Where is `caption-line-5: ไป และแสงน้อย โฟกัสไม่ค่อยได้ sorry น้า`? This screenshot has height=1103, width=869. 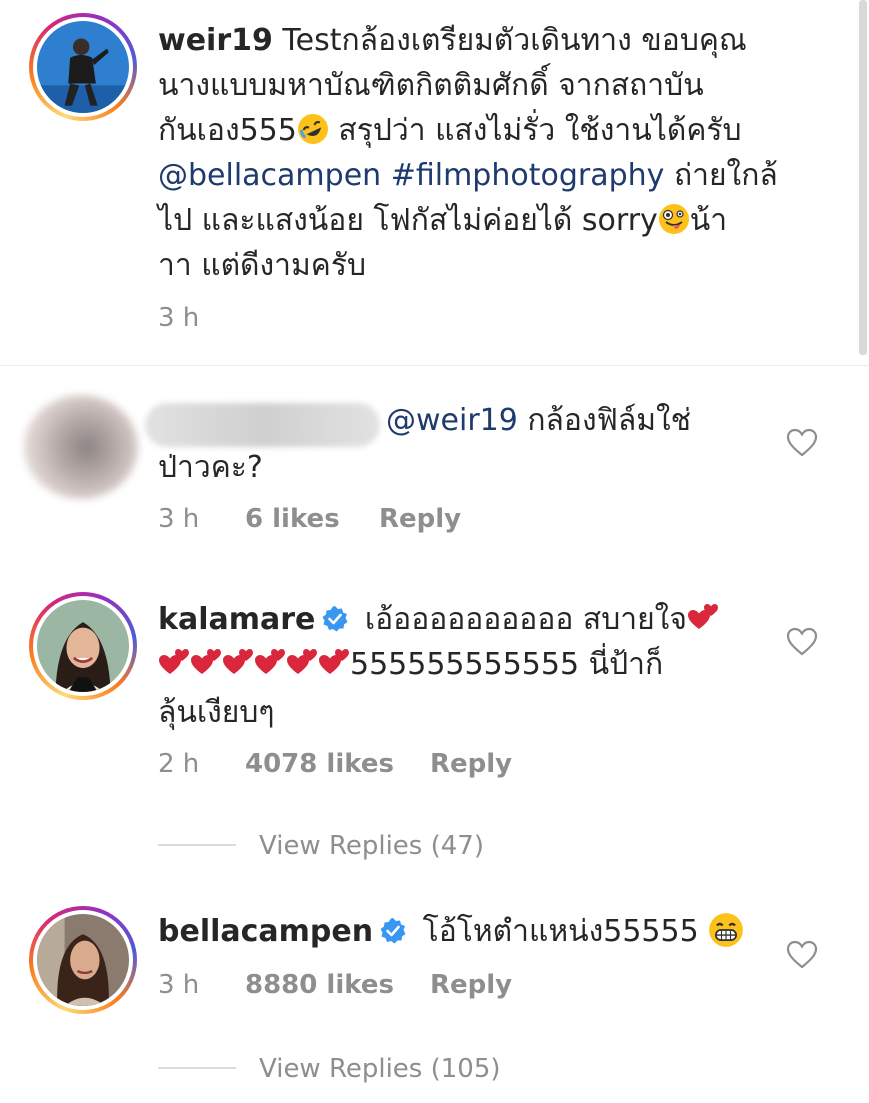 caption-line-5: ไป และแสงน้อย โฟกัสไม่ค่อยได้ sorry น้า is located at coordinates (443, 220).